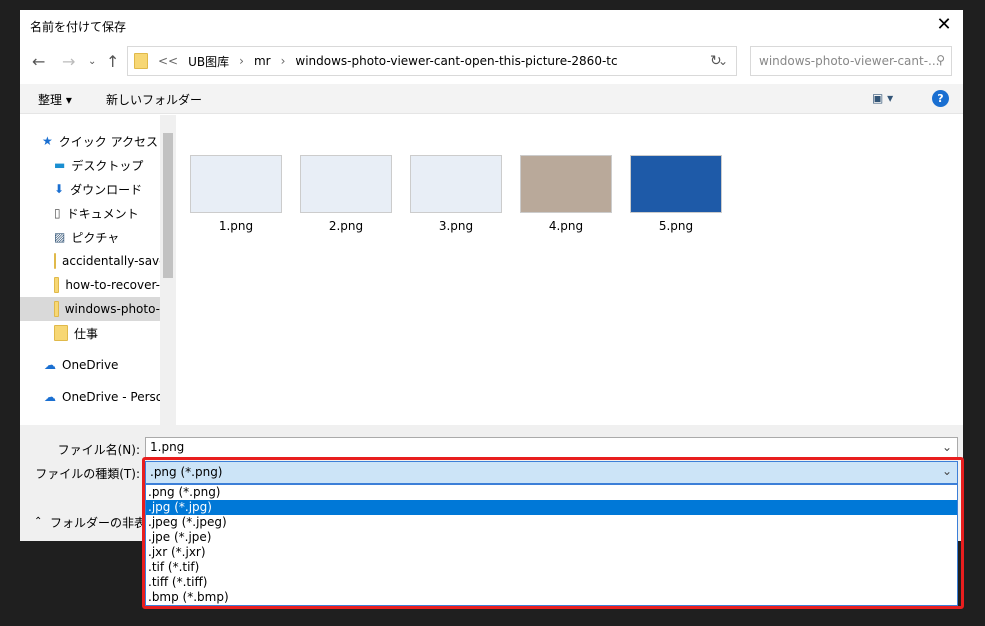  Describe the element at coordinates (551, 507) in the screenshot. I see `filetype-option-jpg: .jpg (*.jpg)` at that location.